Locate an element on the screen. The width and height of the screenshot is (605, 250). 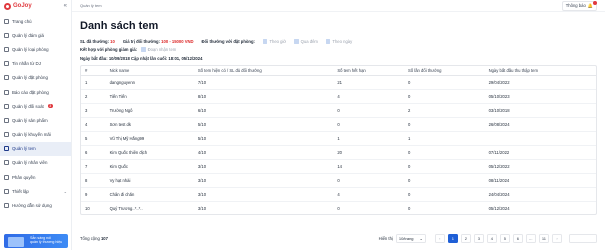
table-row: 10 Quý Trương..*..*.. 3/10 0 0 05/12/2024 is located at coordinates (338, 207).